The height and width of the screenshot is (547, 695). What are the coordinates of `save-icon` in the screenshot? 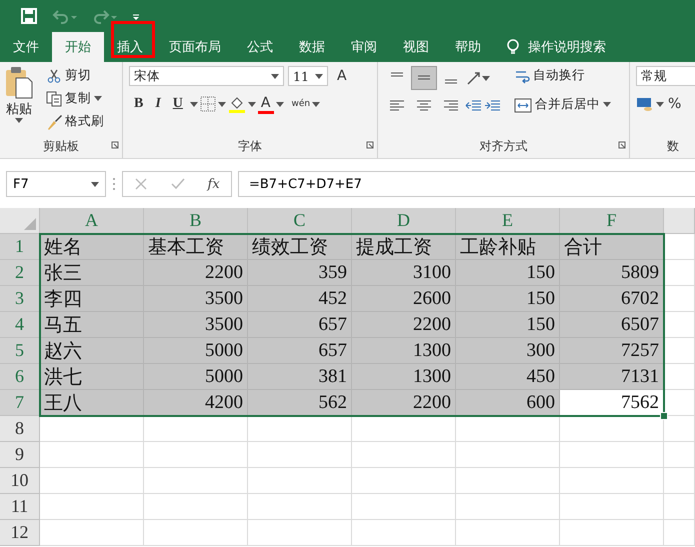 It's located at (29, 16).